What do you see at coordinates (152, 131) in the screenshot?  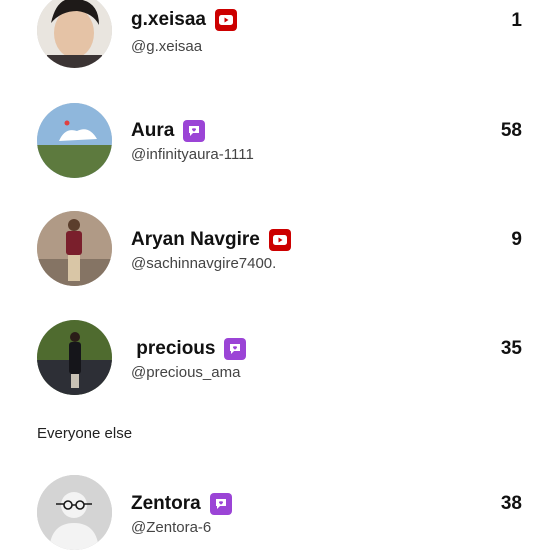 I see `channel-name: Aura` at bounding box center [152, 131].